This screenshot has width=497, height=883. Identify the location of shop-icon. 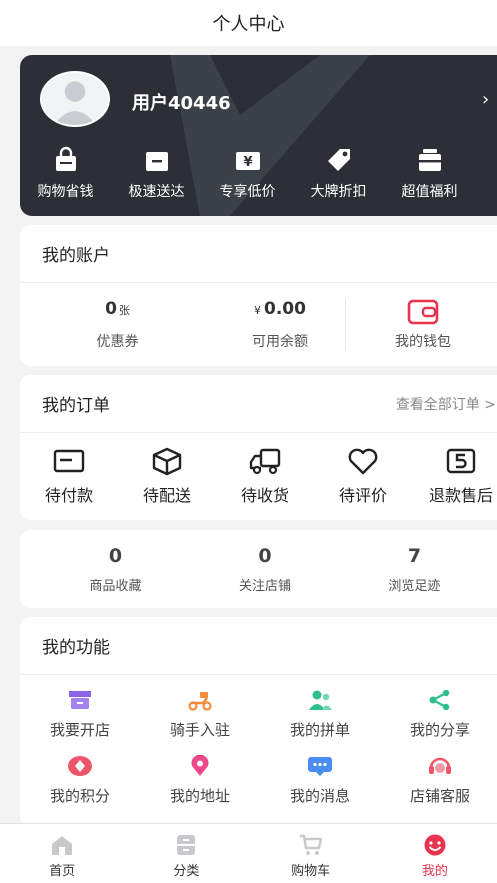
(80, 700).